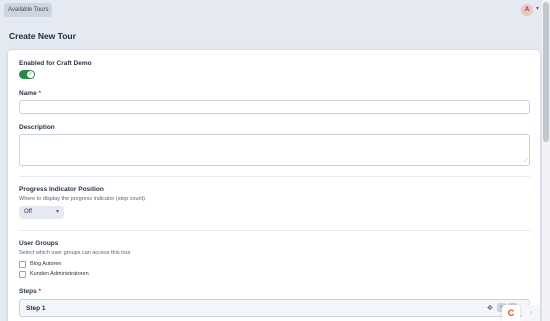 Image resolution: width=550 pixels, height=321 pixels. Describe the element at coordinates (59, 274) in the screenshot. I see `checkbox-label: Kunden Administratoren` at that location.